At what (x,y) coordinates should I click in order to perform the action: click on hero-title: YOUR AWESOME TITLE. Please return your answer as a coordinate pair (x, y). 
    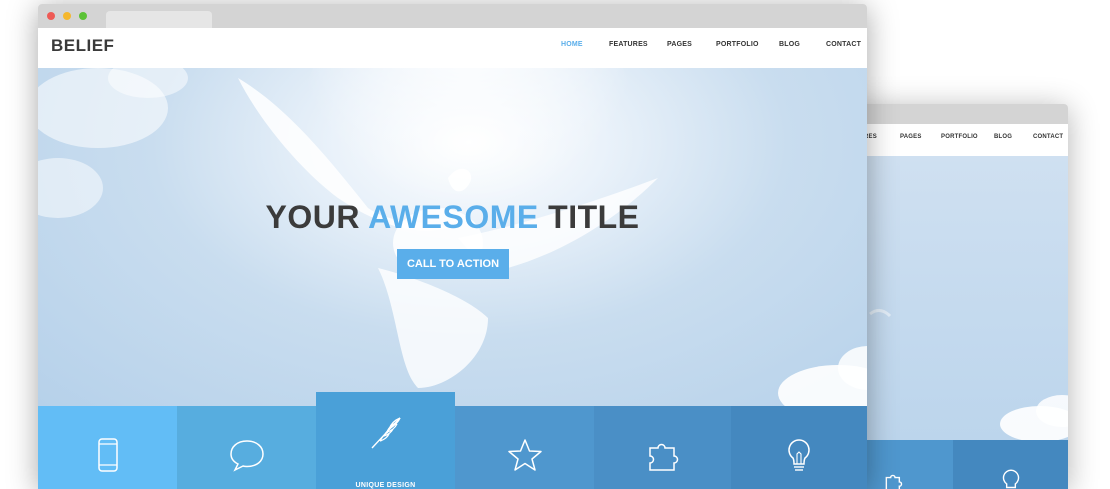
    Looking at the image, I should click on (452, 217).